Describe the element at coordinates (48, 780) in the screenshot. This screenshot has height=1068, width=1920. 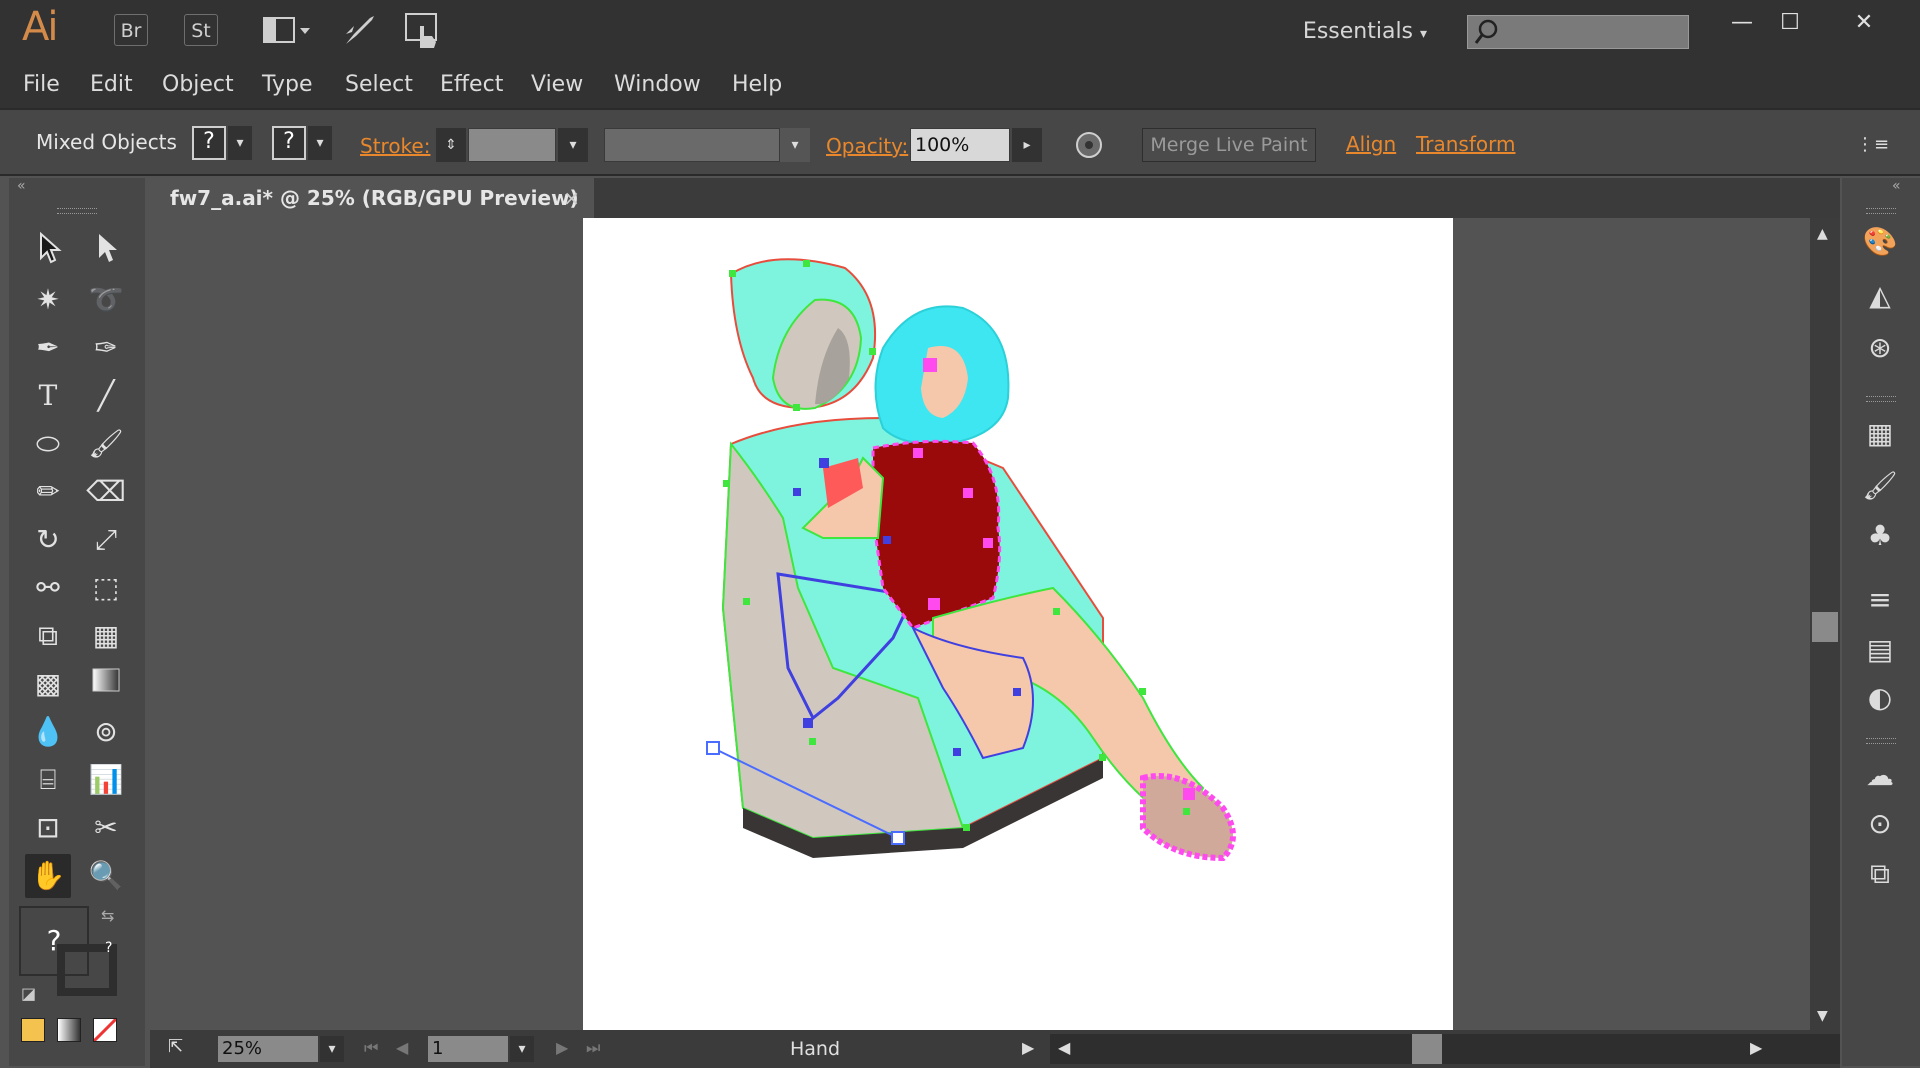
I see `symbol-sprayer-tool-icon: ⌸` at that location.